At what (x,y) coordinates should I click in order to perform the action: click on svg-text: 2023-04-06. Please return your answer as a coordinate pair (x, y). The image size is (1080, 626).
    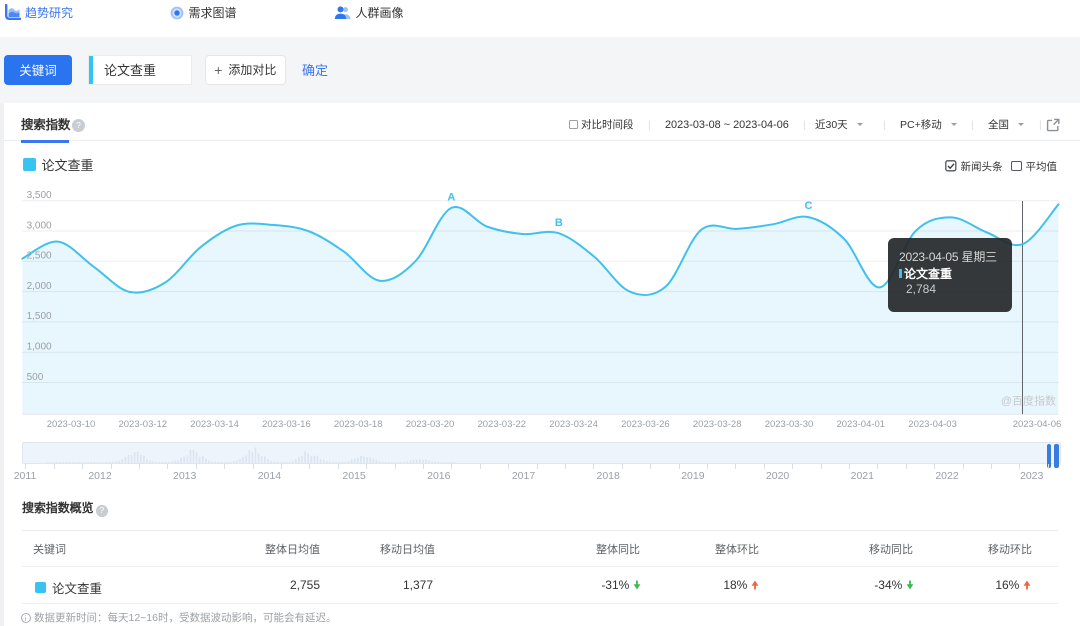
    Looking at the image, I should click on (1037, 424).